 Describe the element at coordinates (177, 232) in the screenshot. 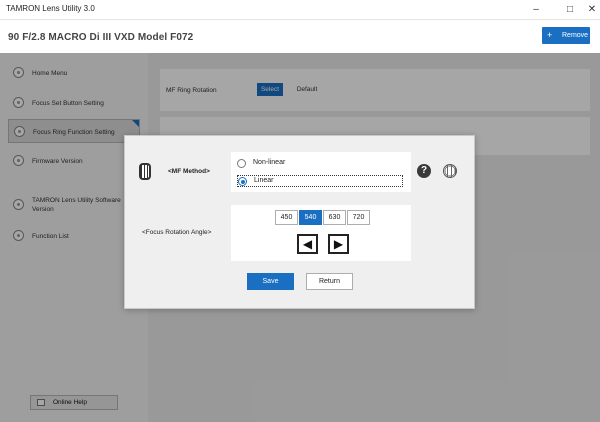

I see `focus-rotation-angle-label: <Focus Rotation Angle>` at that location.